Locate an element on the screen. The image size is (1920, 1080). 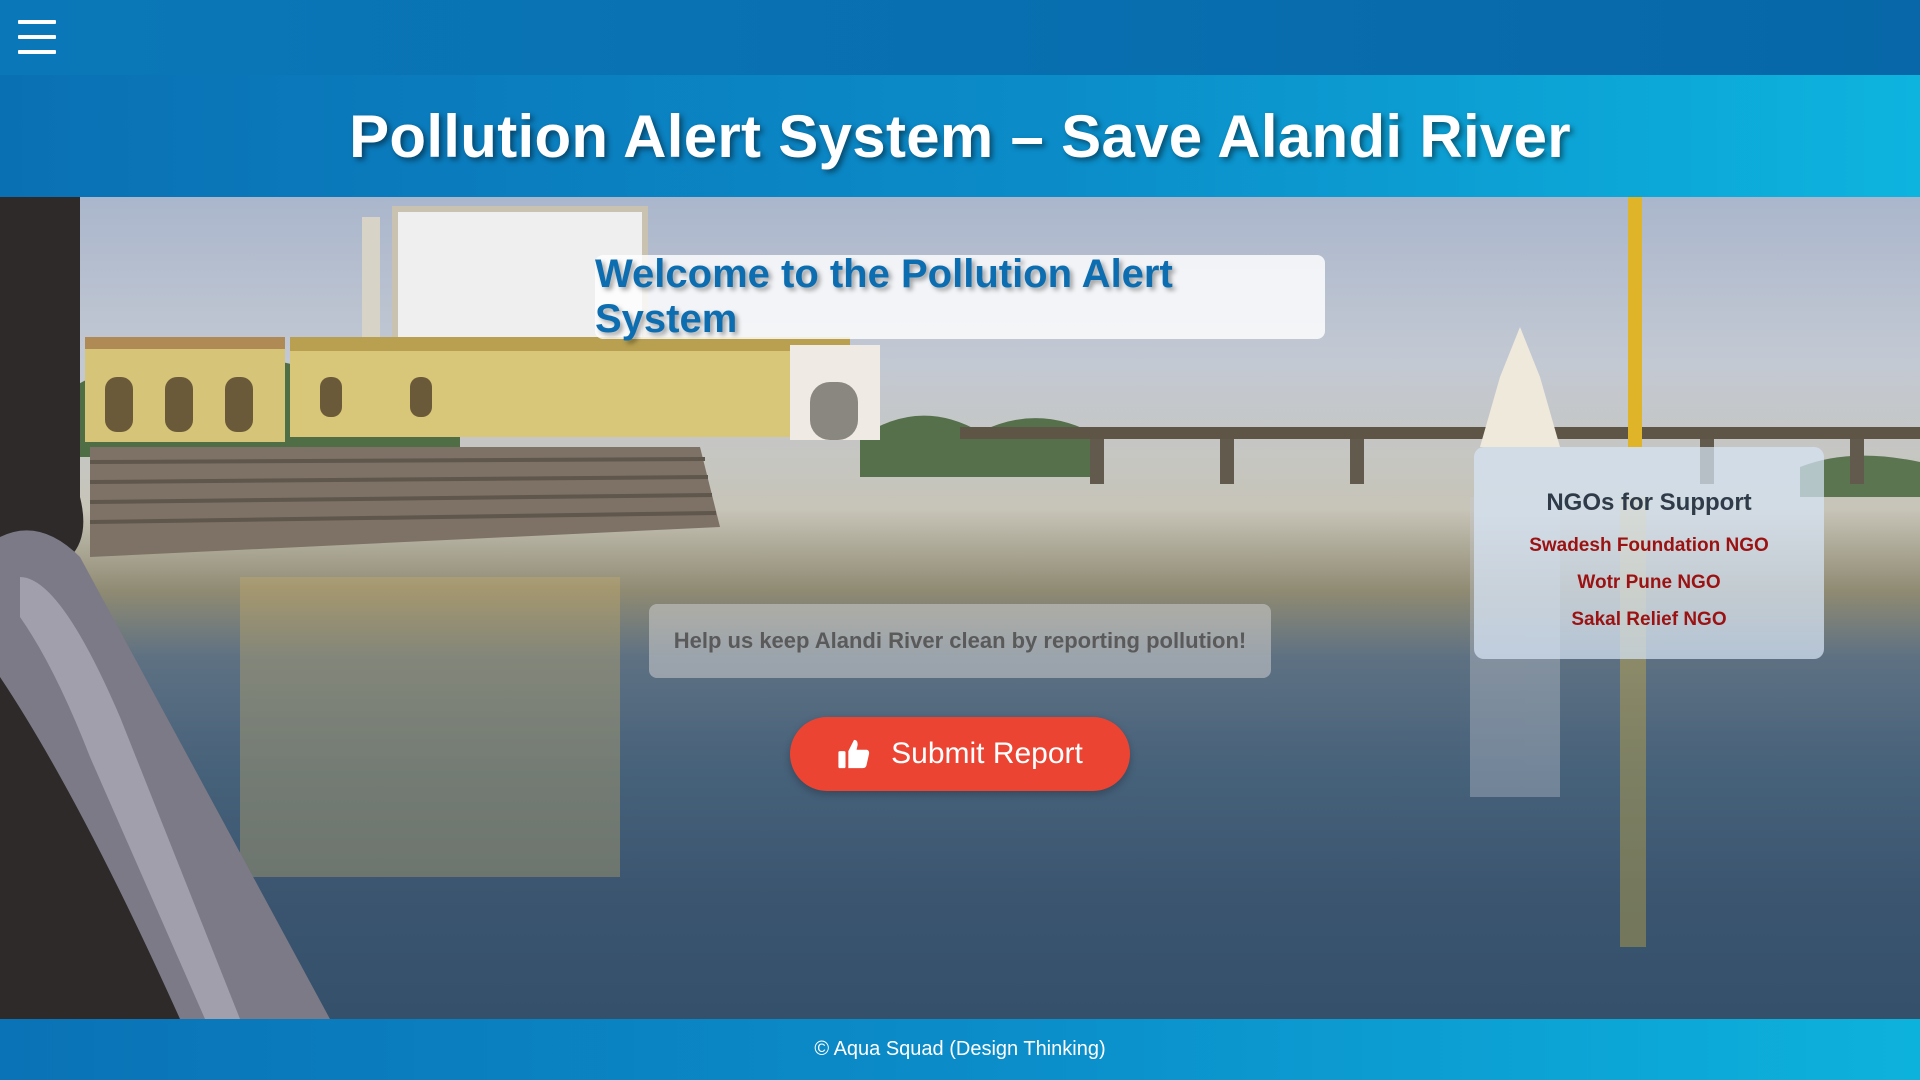
ngo-link-wotr-pune: Wotr Pune NGO is located at coordinates (1648, 582).